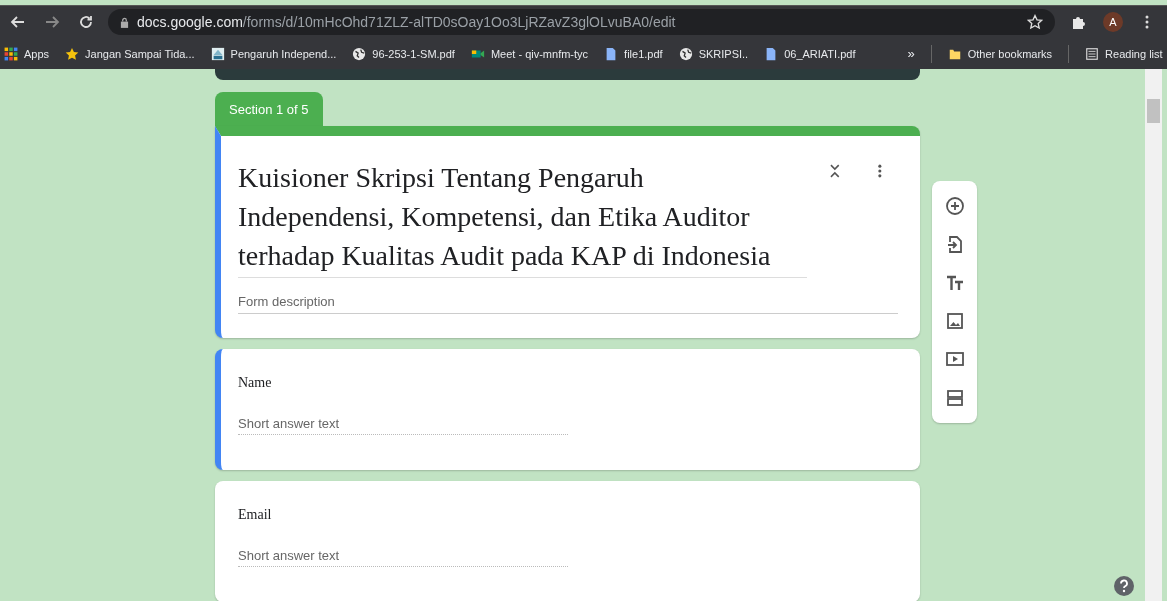  Describe the element at coordinates (27, 53) in the screenshot. I see `bookmark-link: Apps` at that location.